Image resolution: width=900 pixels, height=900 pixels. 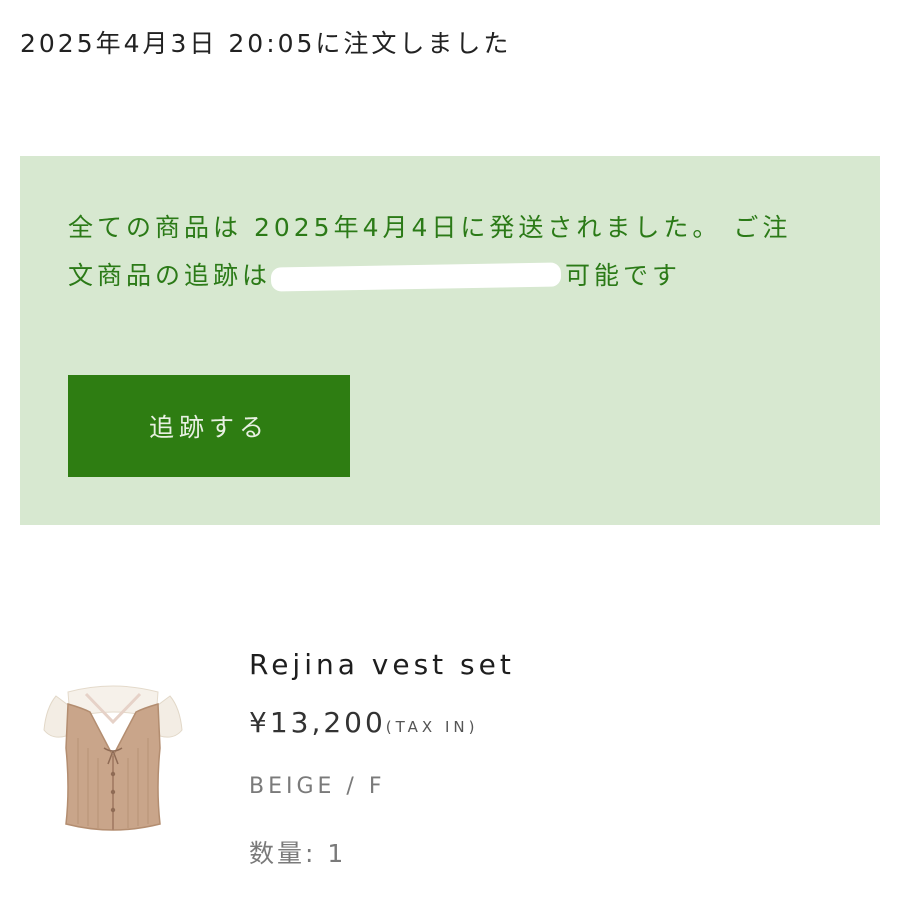 I want to click on shipping-notice-message-end: 可能です, so click(x=623, y=275).